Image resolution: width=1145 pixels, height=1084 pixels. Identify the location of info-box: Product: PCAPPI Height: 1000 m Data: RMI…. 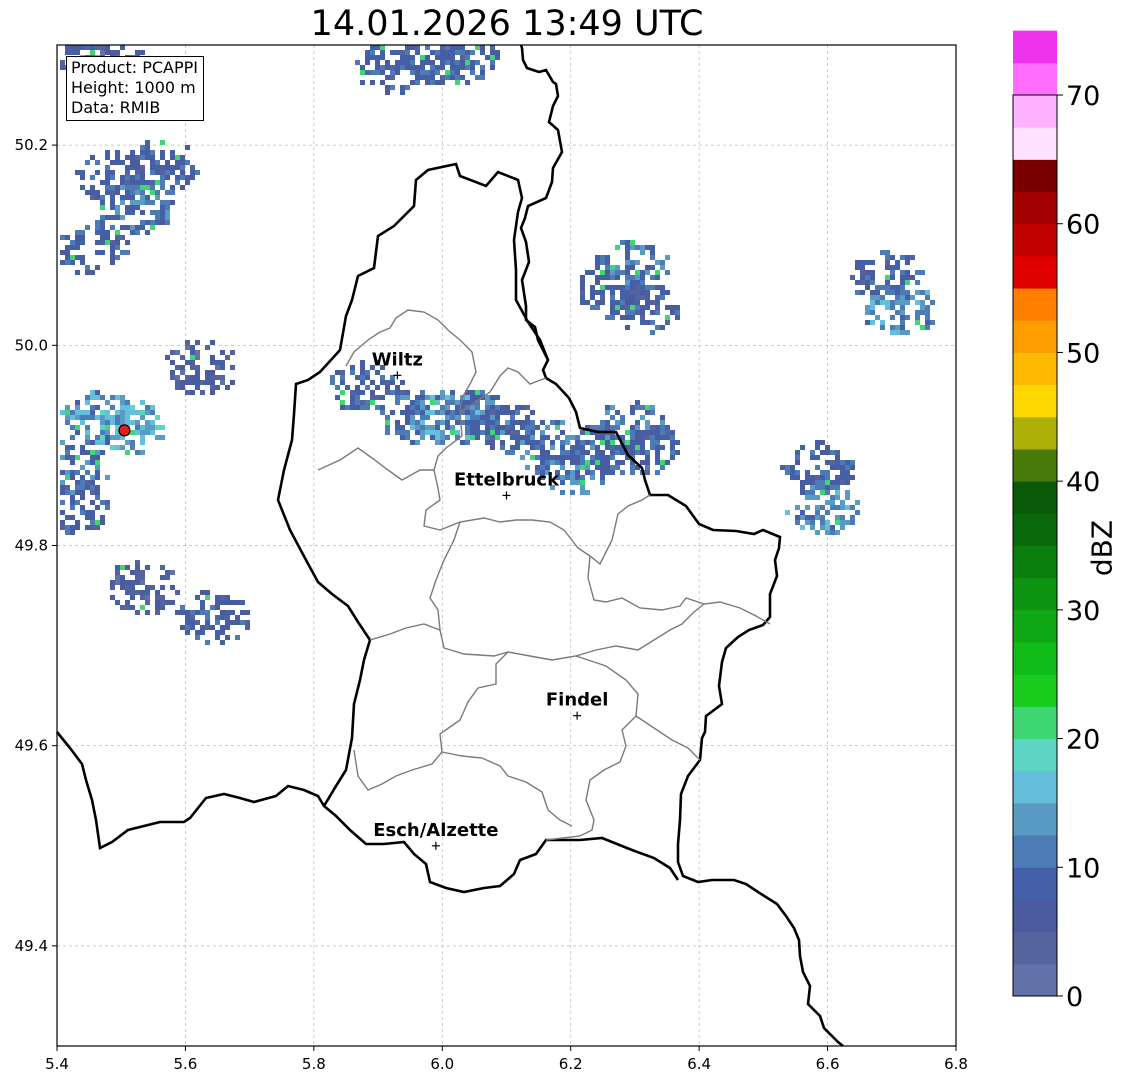
(135, 88).